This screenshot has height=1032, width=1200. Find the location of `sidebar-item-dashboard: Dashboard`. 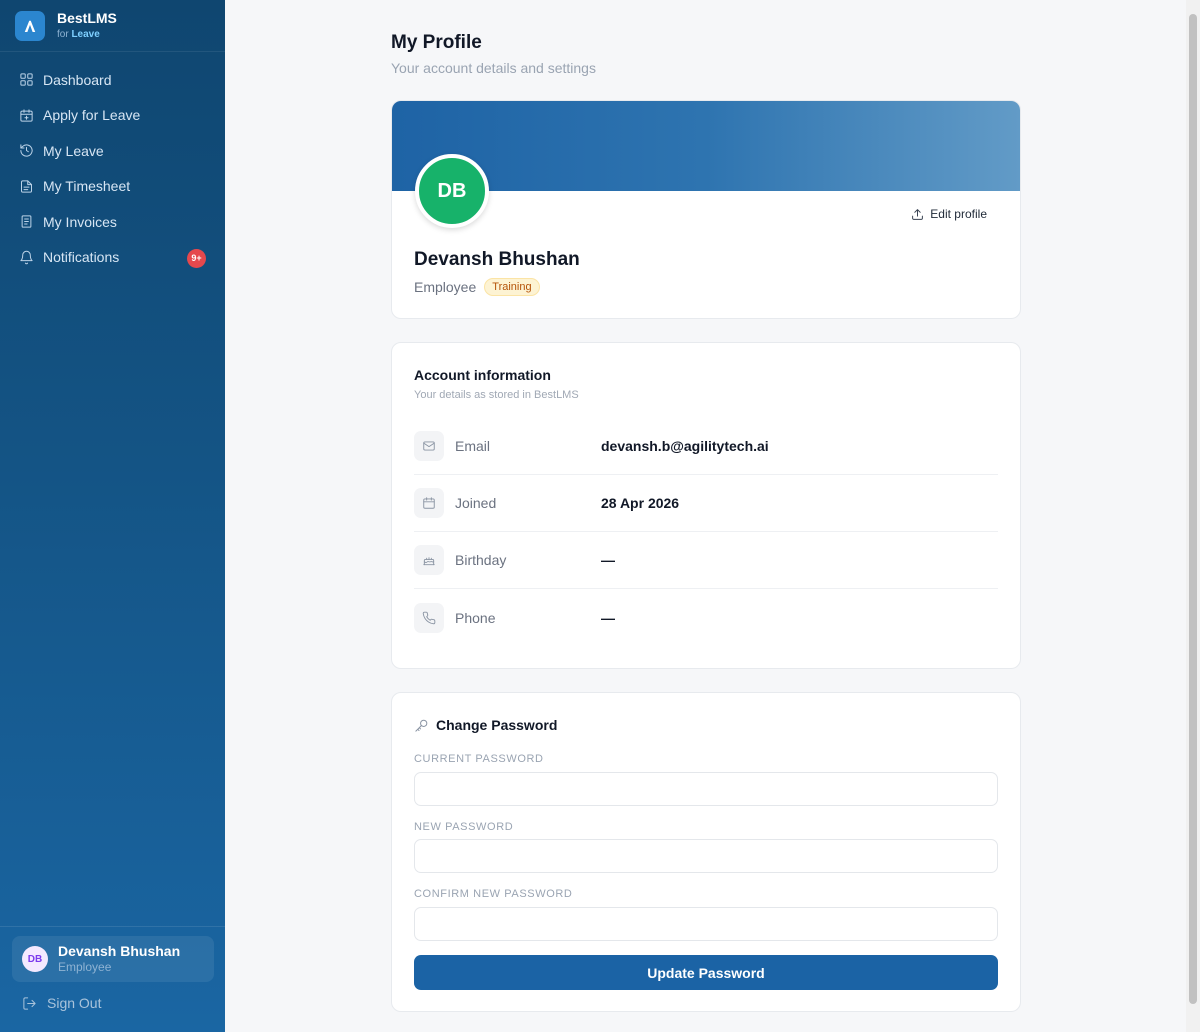

sidebar-item-dashboard: Dashboard is located at coordinates (112, 80).